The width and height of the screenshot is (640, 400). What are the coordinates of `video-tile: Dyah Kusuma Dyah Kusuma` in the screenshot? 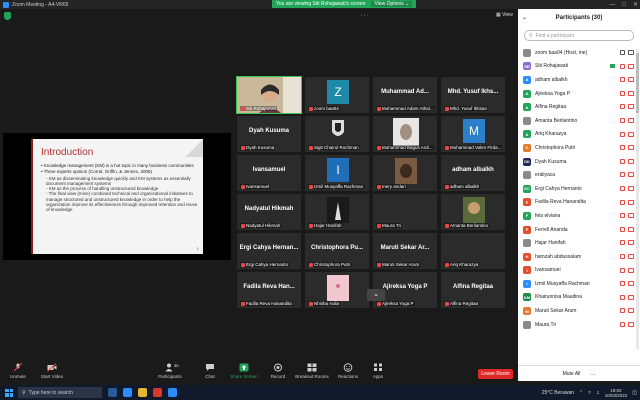 It's located at (269, 134).